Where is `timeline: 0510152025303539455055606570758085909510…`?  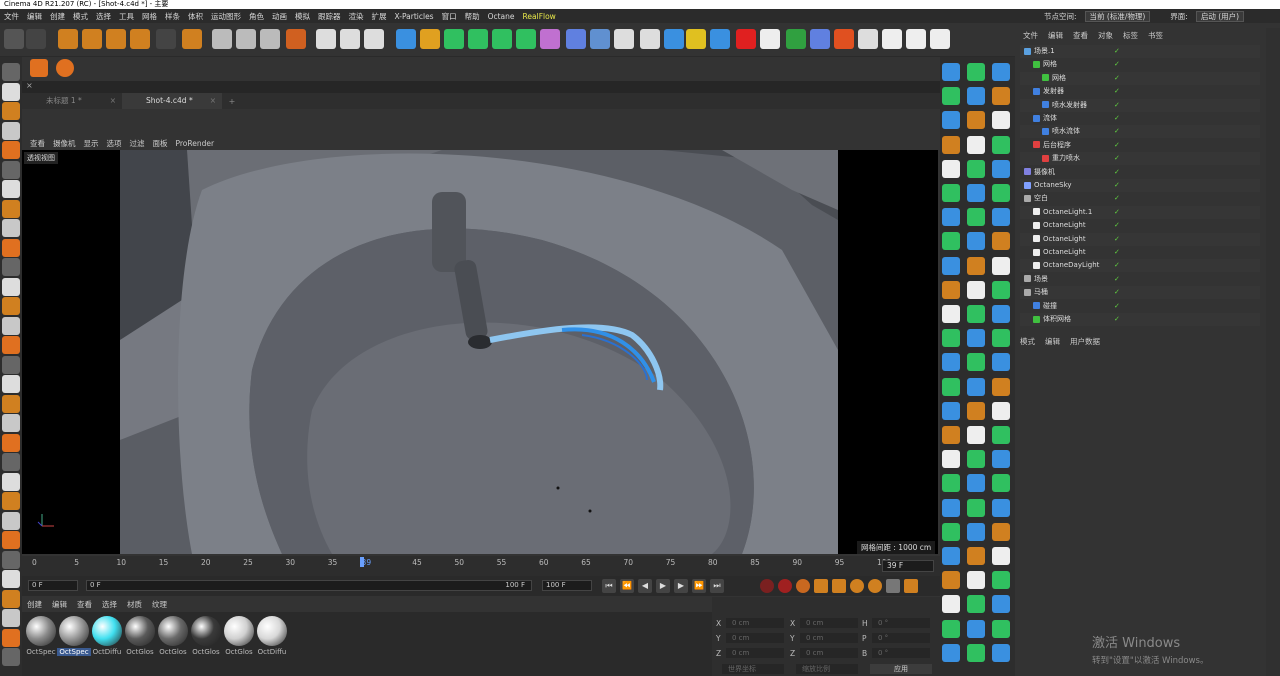
timeline: 0510152025303539455055606570758085909510… is located at coordinates (481, 566).